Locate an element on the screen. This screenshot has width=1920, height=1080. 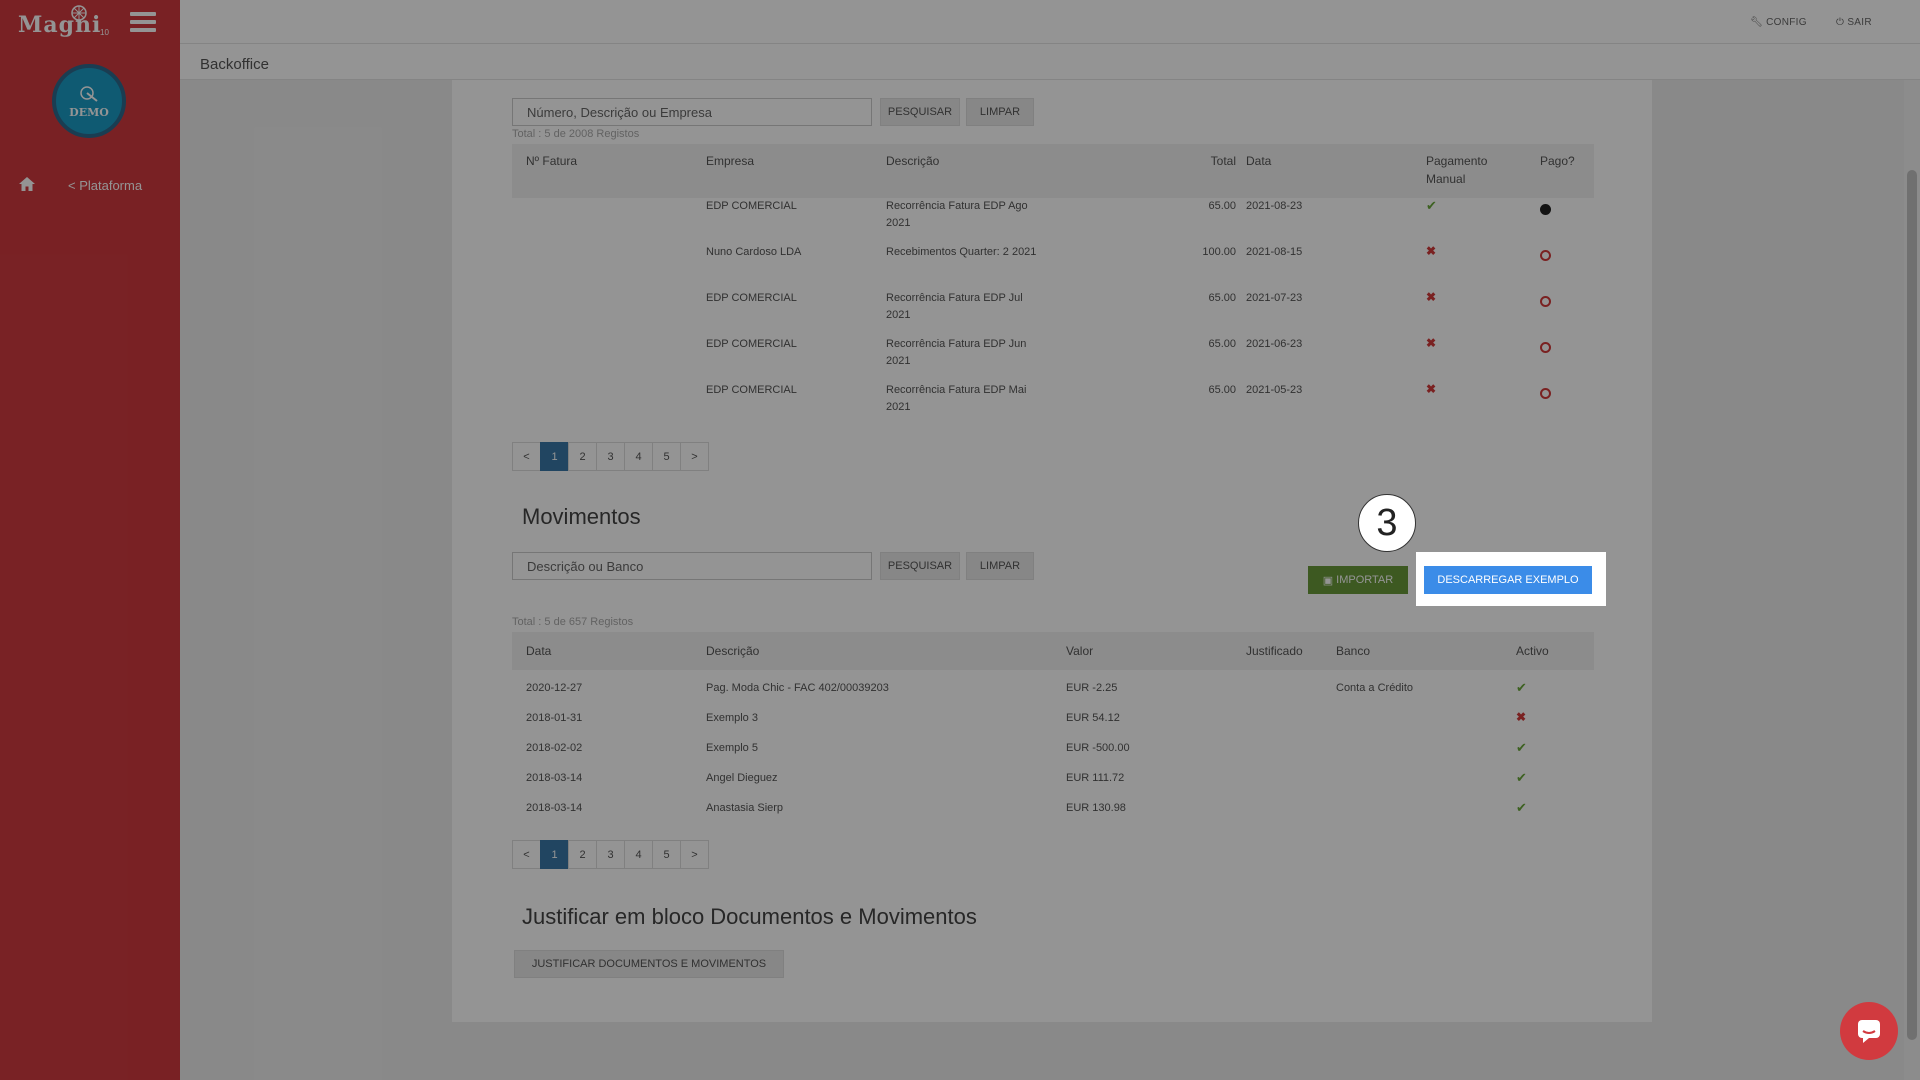
cell-data: 2018-02-02 is located at coordinates (554, 748).